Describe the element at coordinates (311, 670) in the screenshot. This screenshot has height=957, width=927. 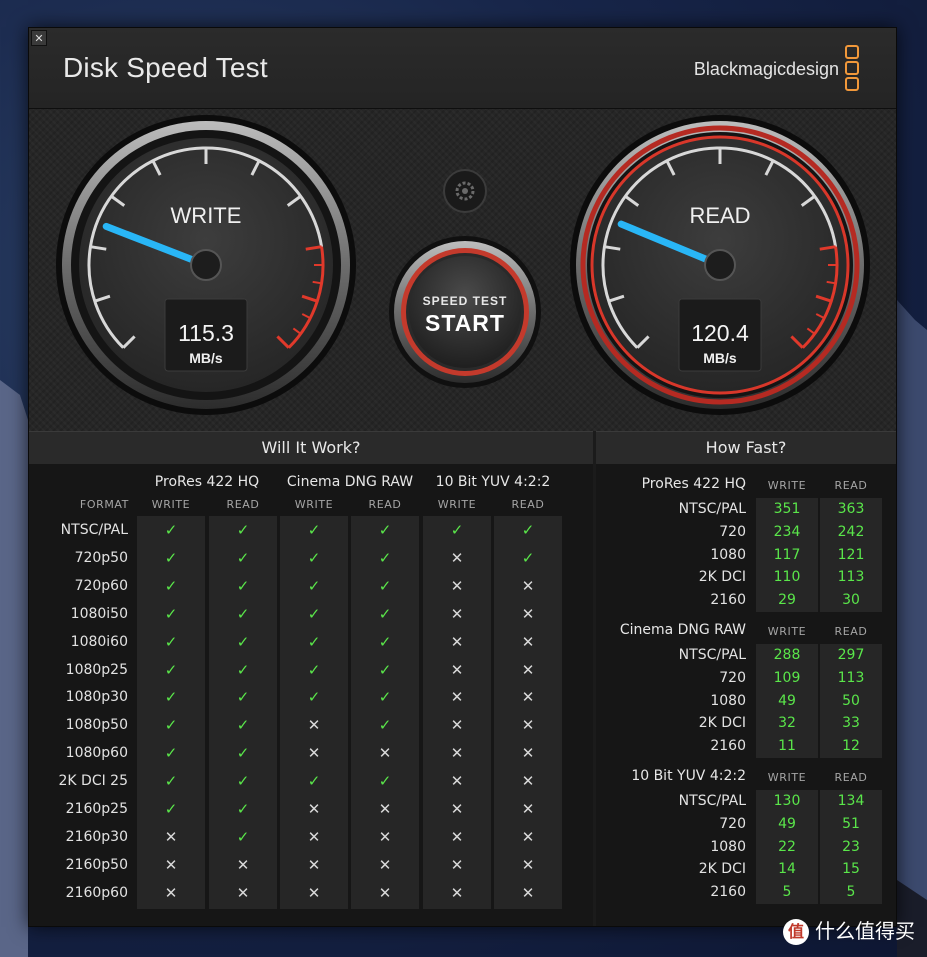
I see `table-row: 1080p25 ✓ ✓ ✓ ✓ ✕ ✕` at that location.